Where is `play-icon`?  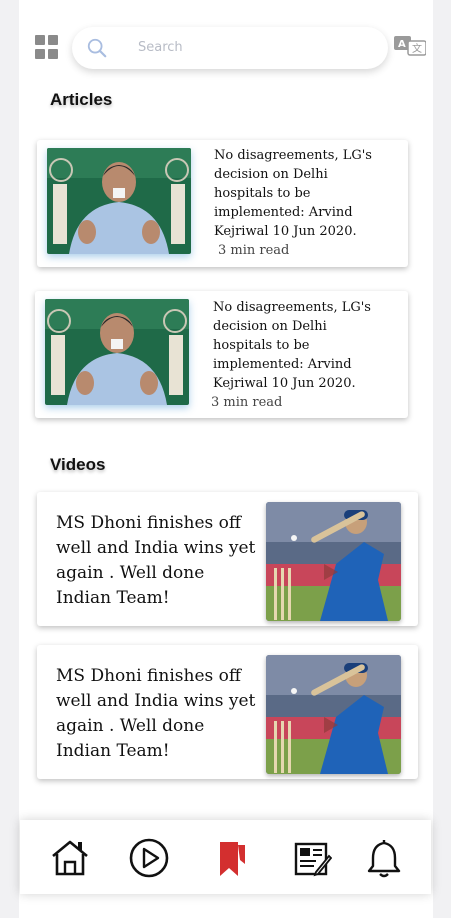
play-icon is located at coordinates (149, 858).